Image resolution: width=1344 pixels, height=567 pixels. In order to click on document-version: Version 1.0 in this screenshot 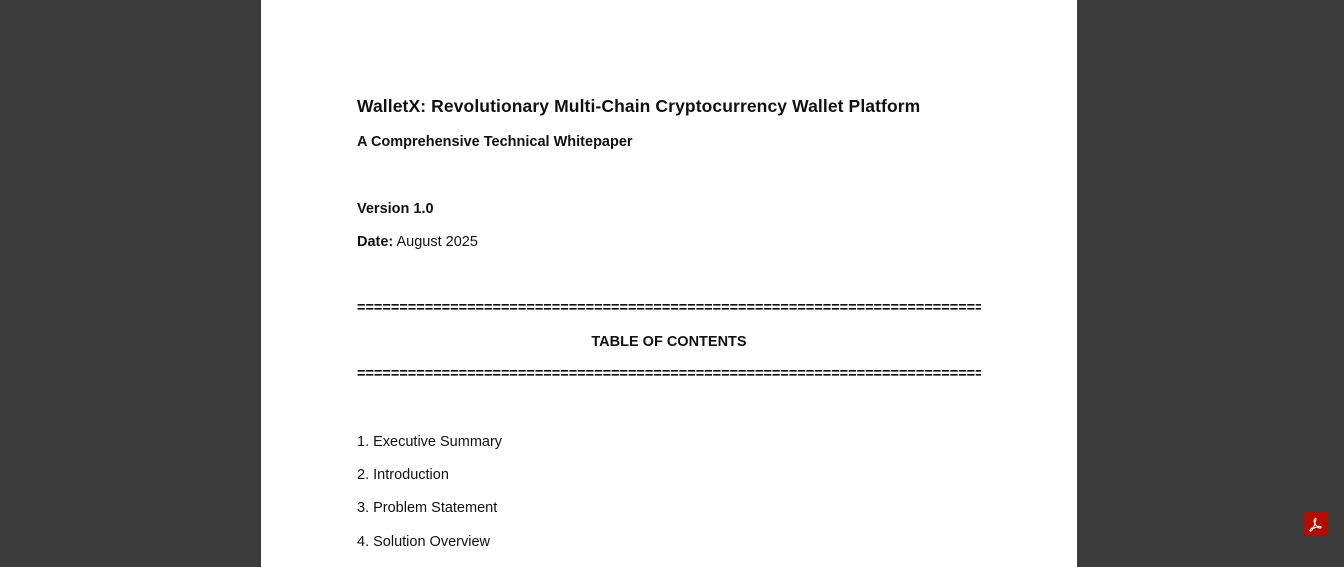, I will do `click(395, 209)`.